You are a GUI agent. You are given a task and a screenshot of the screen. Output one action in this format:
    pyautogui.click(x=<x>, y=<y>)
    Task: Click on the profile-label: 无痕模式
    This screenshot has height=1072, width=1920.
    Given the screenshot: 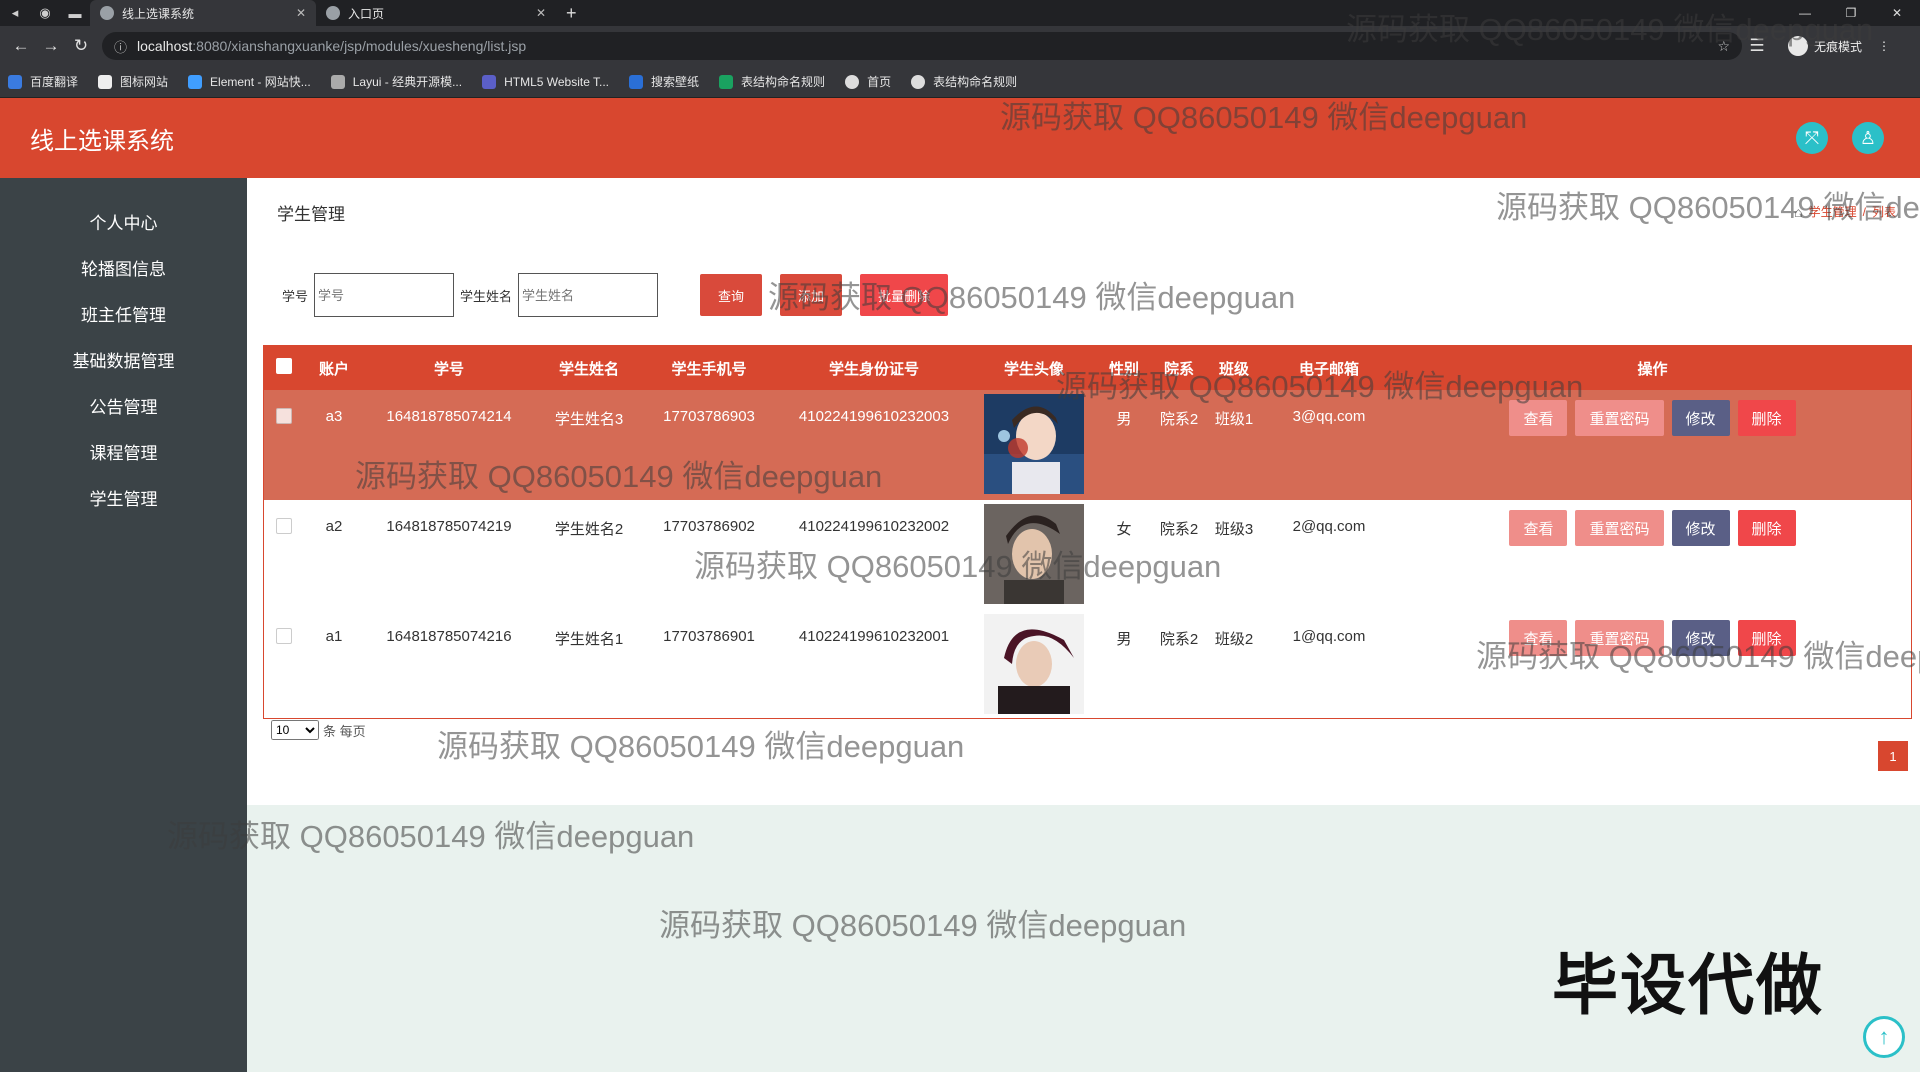 What is the action you would take?
    pyautogui.click(x=1838, y=46)
    